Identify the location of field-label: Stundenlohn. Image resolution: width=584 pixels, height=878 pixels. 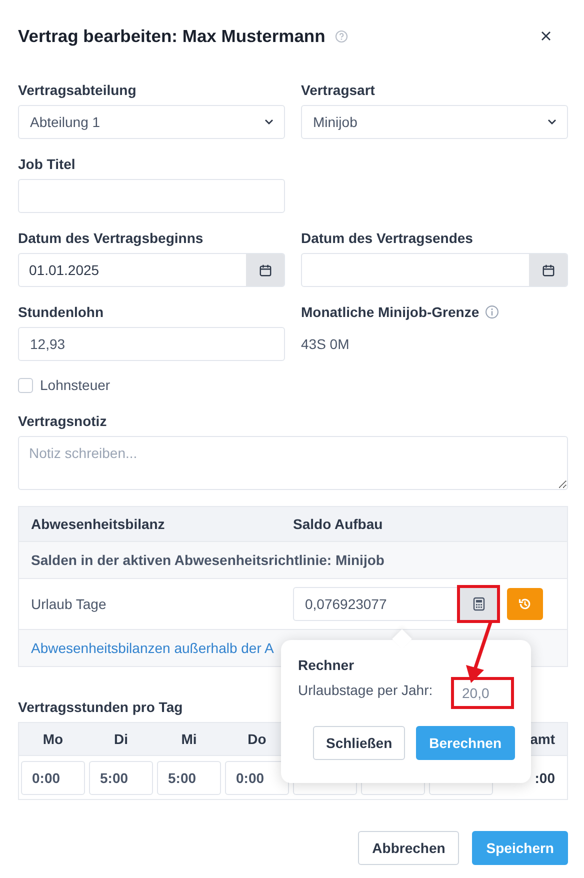
(61, 312).